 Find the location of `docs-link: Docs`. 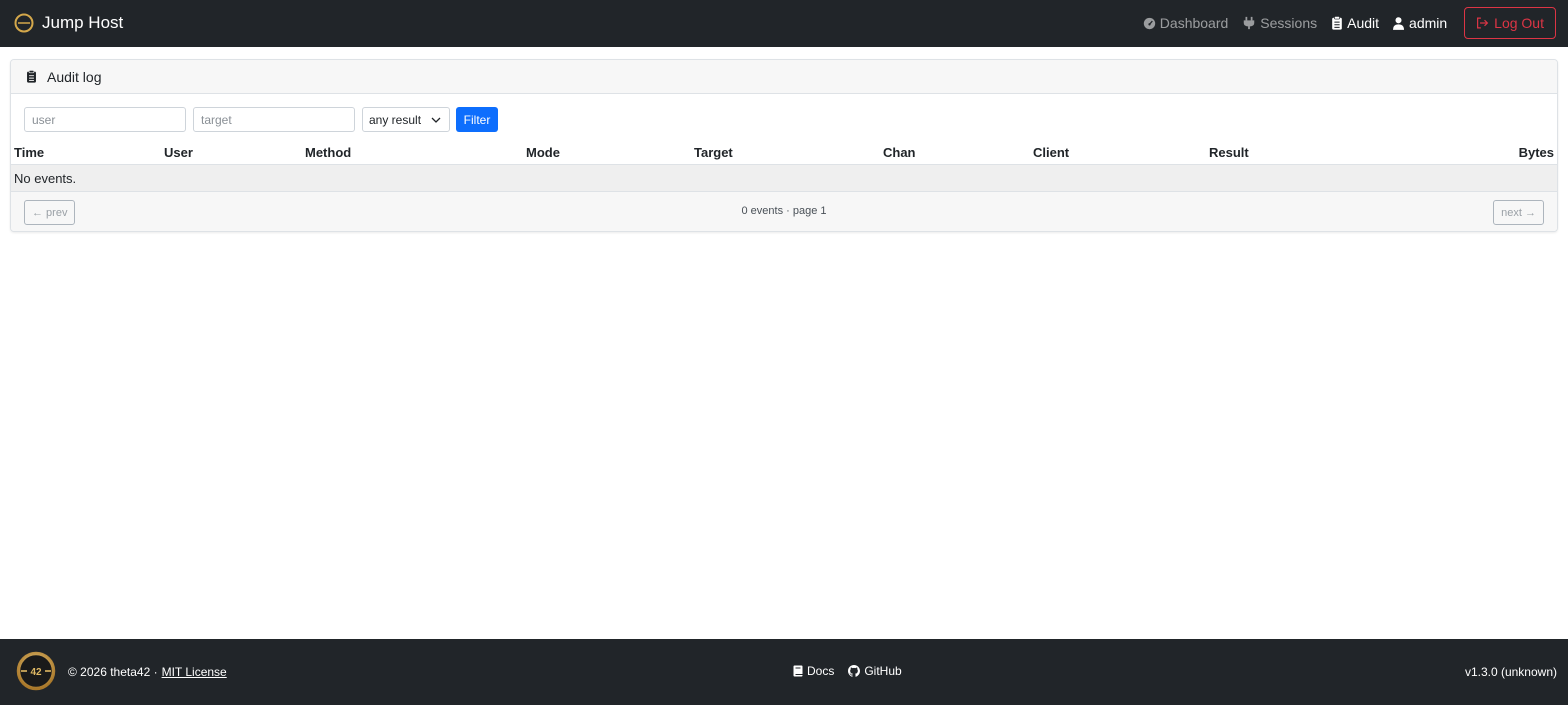

docs-link: Docs is located at coordinates (813, 671).